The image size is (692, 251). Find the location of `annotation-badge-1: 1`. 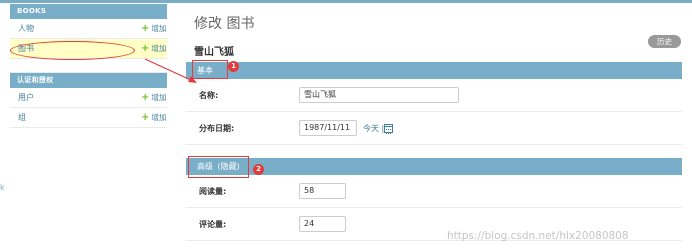

annotation-badge-1: 1 is located at coordinates (233, 66).